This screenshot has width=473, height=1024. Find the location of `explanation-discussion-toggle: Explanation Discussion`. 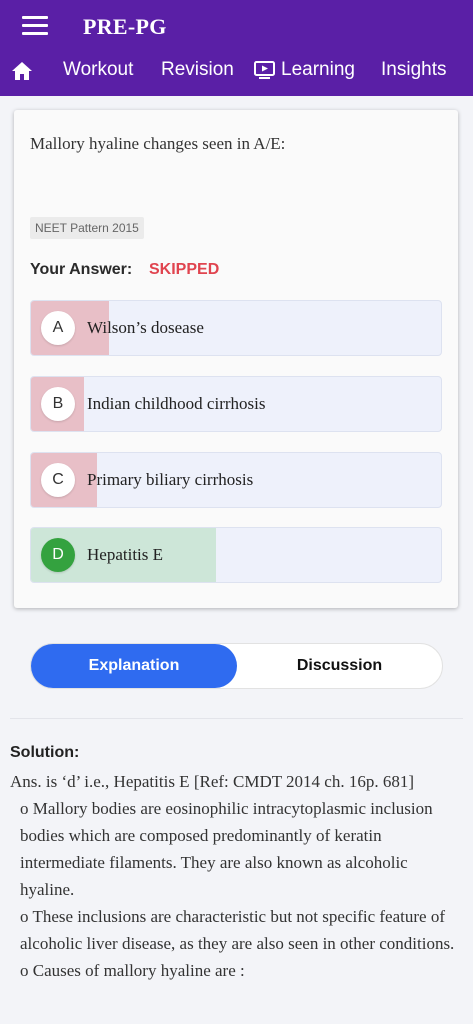

explanation-discussion-toggle: Explanation Discussion is located at coordinates (236, 666).